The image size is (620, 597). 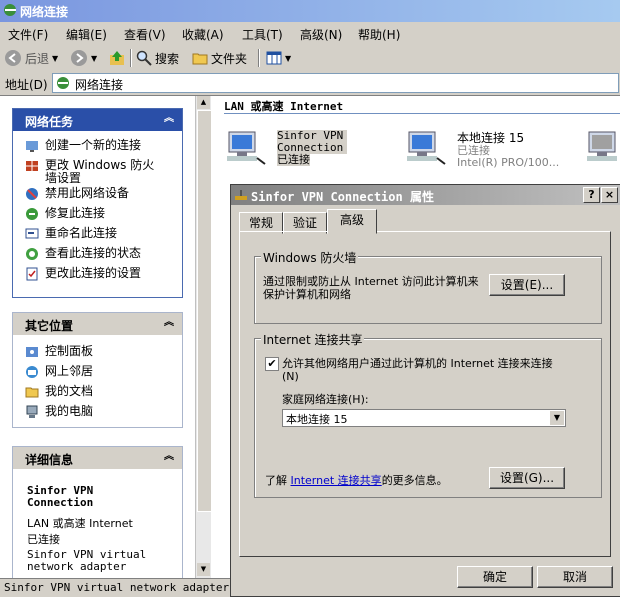 I want to click on place-label: 网上邻居, so click(x=69, y=371).